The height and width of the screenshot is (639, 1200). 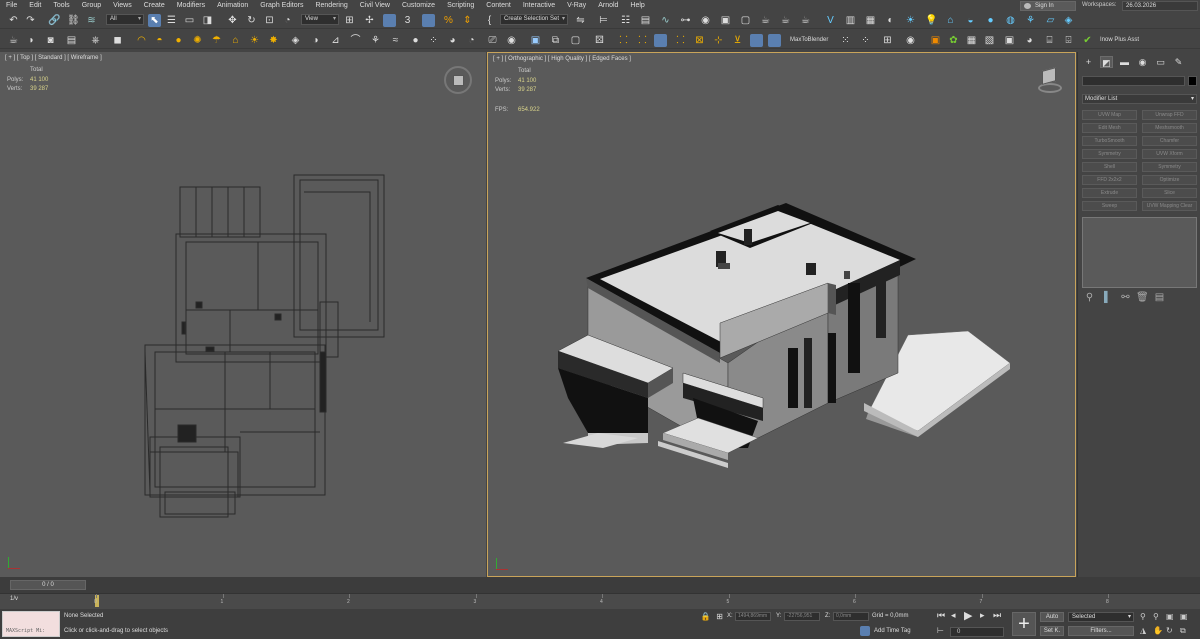 What do you see at coordinates (718, 40) in the screenshot?
I see `snap-grid-icon: ⊹` at bounding box center [718, 40].